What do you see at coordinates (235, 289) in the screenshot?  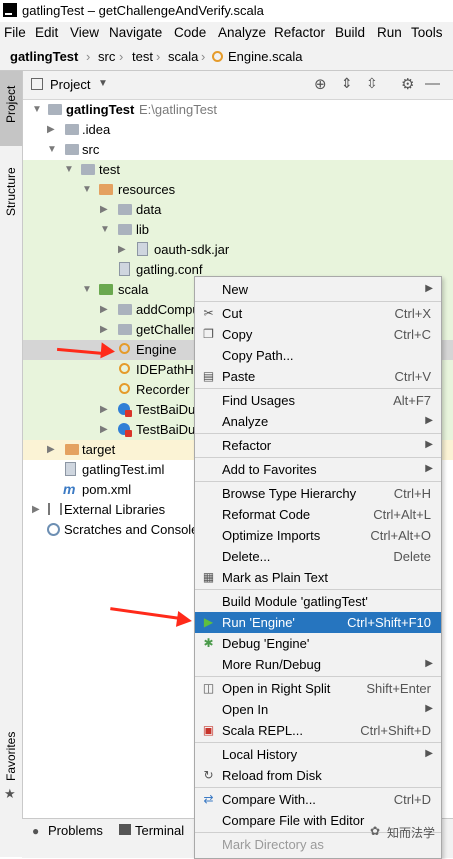 I see `menu-item-label: New` at bounding box center [235, 289].